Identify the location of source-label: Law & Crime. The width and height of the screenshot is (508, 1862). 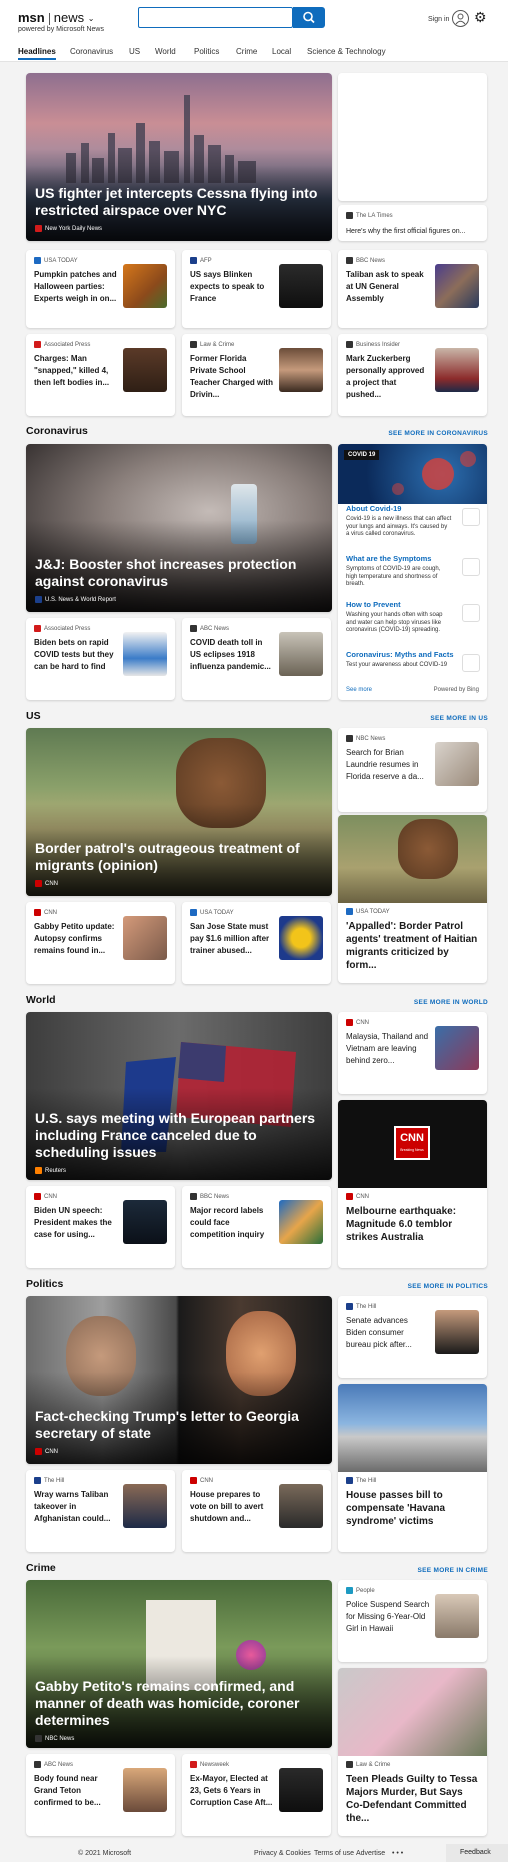
(212, 344).